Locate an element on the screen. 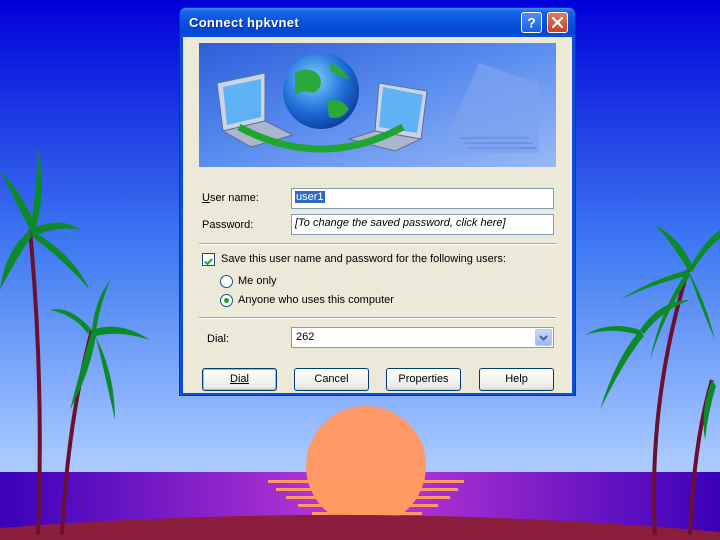 Image resolution: width=720 pixels, height=540 pixels. help-button: Help is located at coordinates (516, 379).